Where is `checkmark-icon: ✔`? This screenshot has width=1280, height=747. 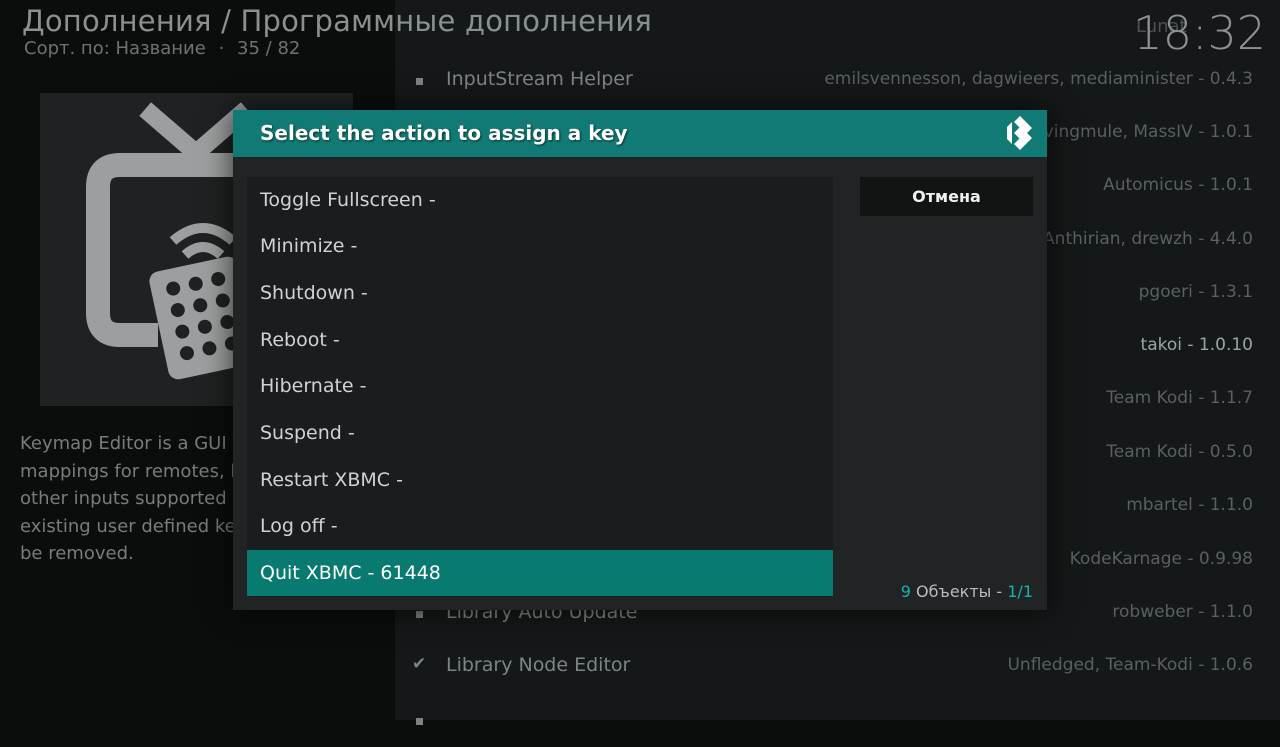 checkmark-icon: ✔ is located at coordinates (419, 664).